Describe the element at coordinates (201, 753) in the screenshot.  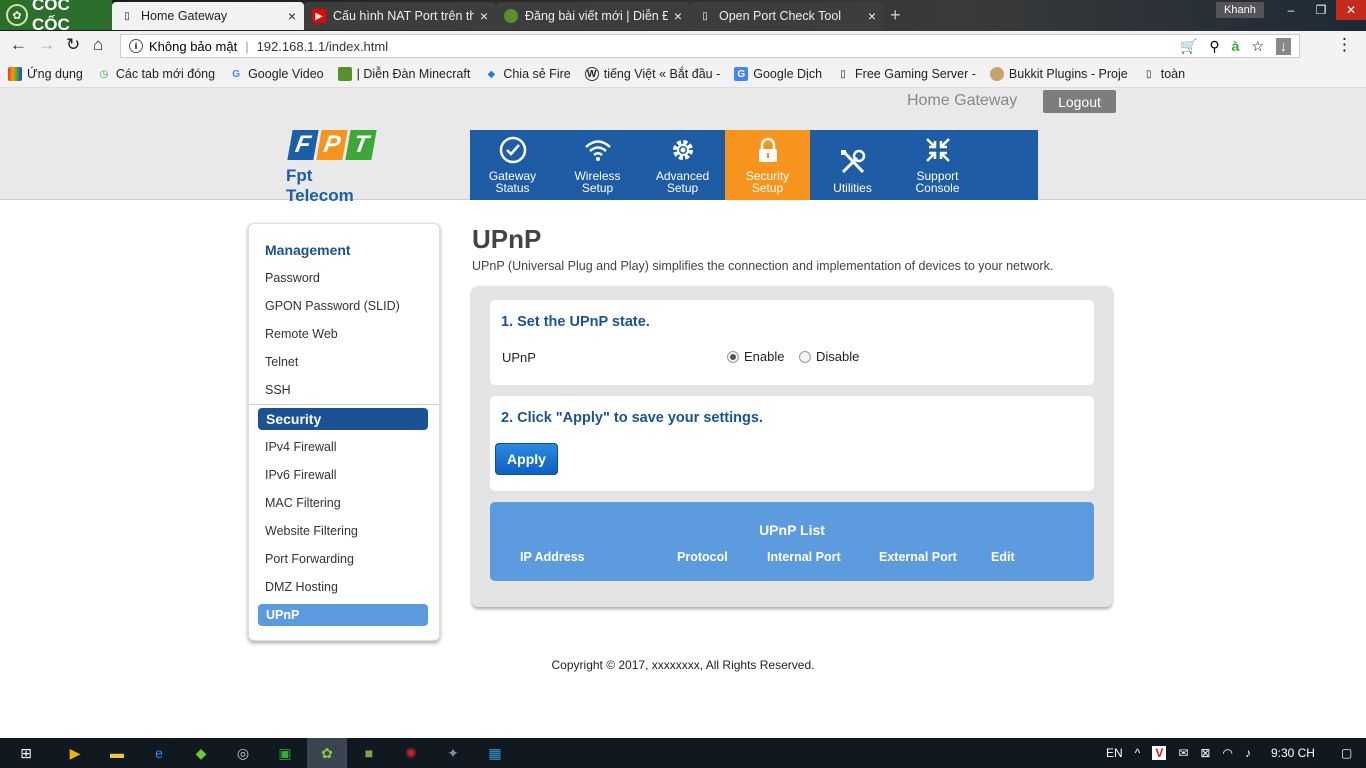
I see `app-icon: ◆` at that location.